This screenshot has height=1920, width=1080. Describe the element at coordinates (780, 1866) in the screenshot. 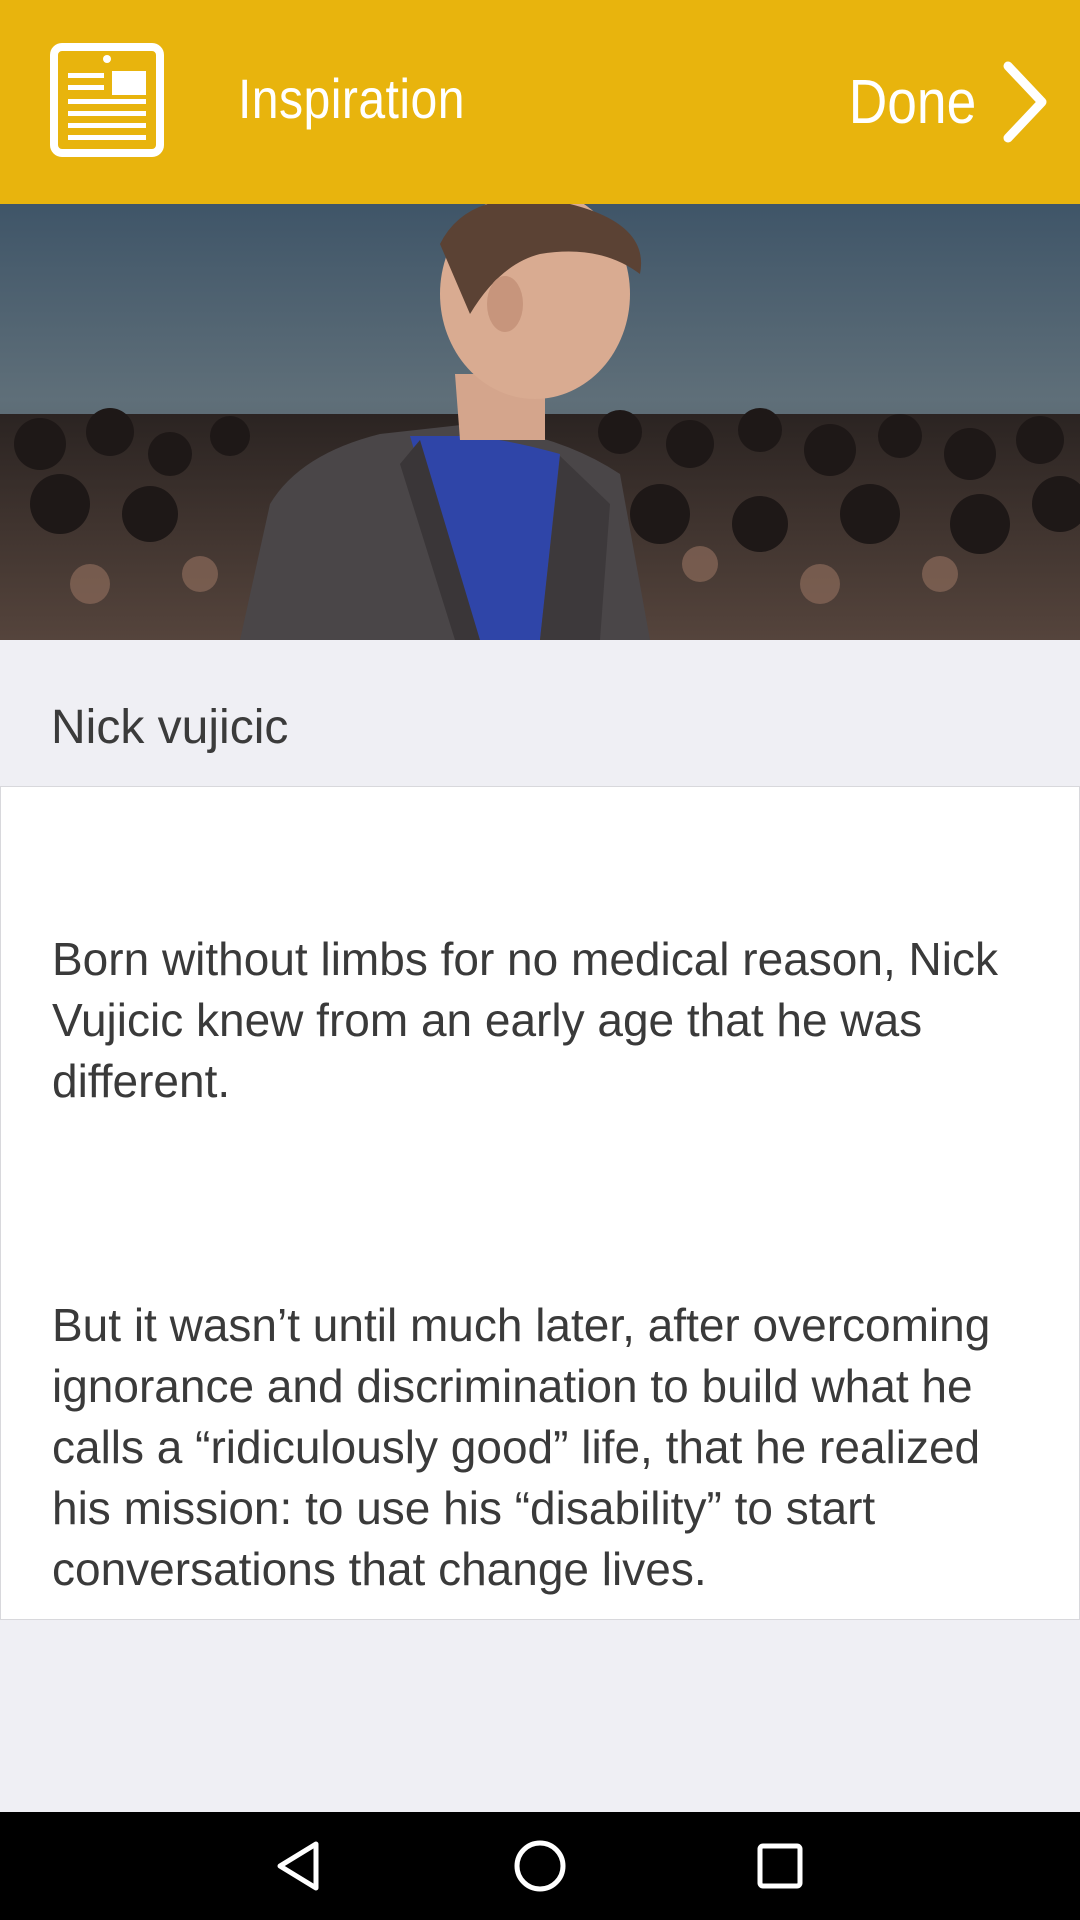

I see `recents-square-icon` at that location.